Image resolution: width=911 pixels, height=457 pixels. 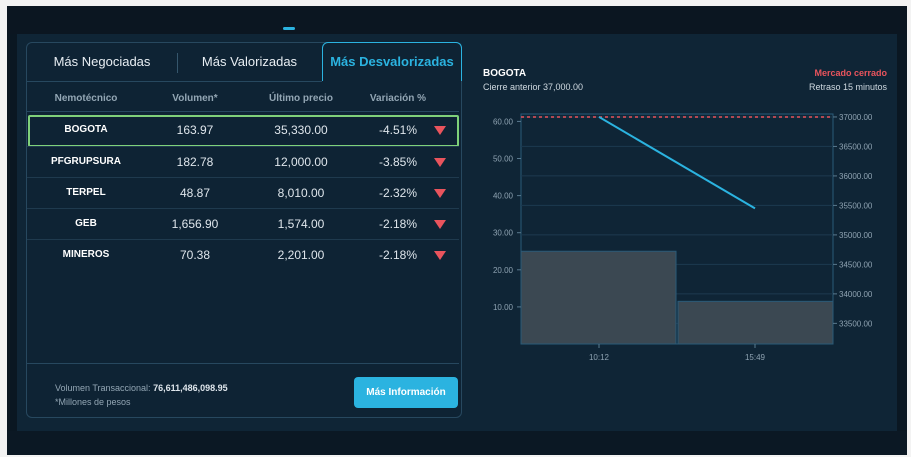 I want to click on column-header-symbol: Nemotécnico, so click(x=86, y=98).